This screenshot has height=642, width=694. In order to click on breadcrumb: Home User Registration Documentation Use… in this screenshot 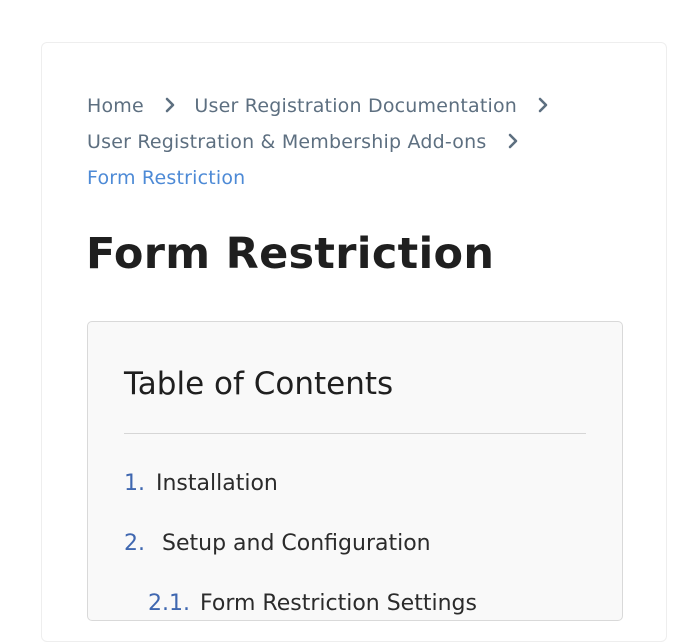, I will do `click(367, 142)`.